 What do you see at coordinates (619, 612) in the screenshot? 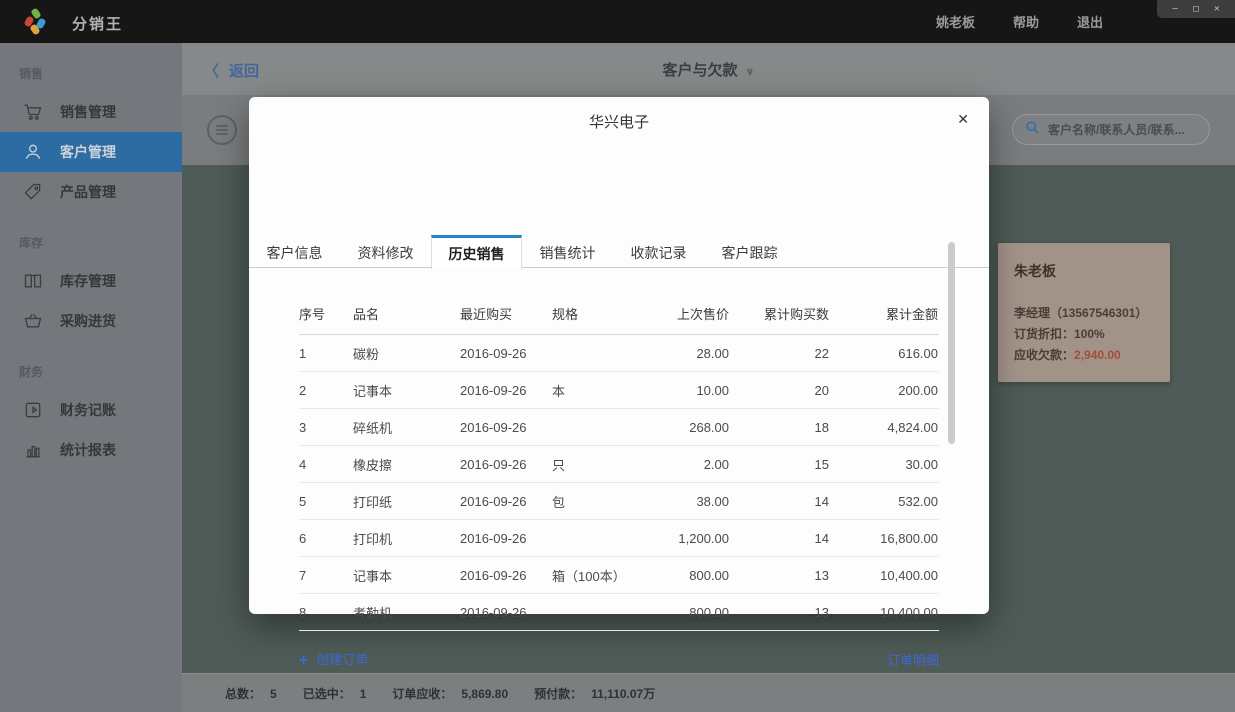
I see `table-row: 8 考勤机 2016-09-26 800.00 13 10,400.00` at bounding box center [619, 612].